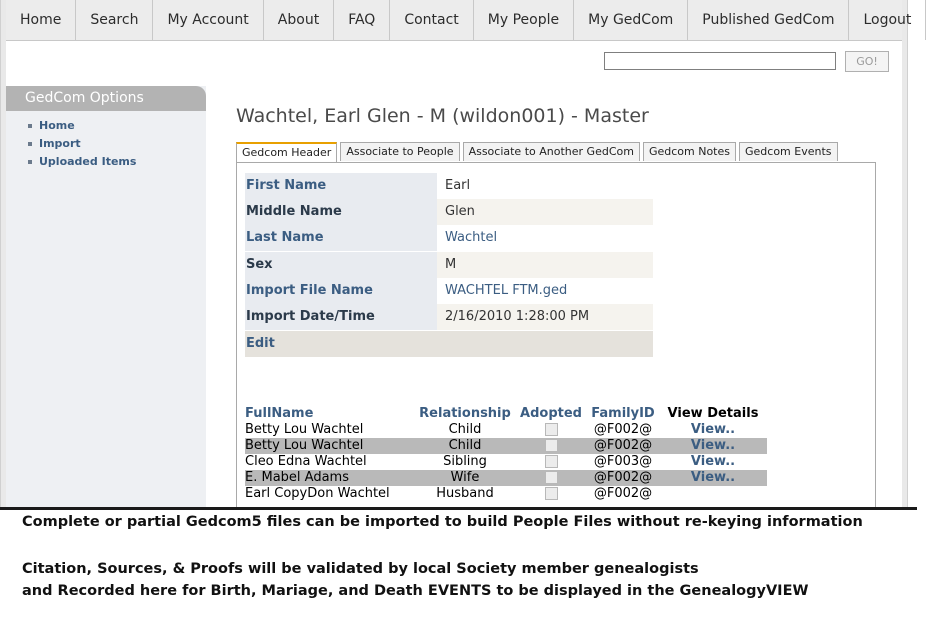 The image size is (930, 627). What do you see at coordinates (506, 478) in the screenshot?
I see `table-row: E. Mabel Adams Wife @F002@ View..` at bounding box center [506, 478].